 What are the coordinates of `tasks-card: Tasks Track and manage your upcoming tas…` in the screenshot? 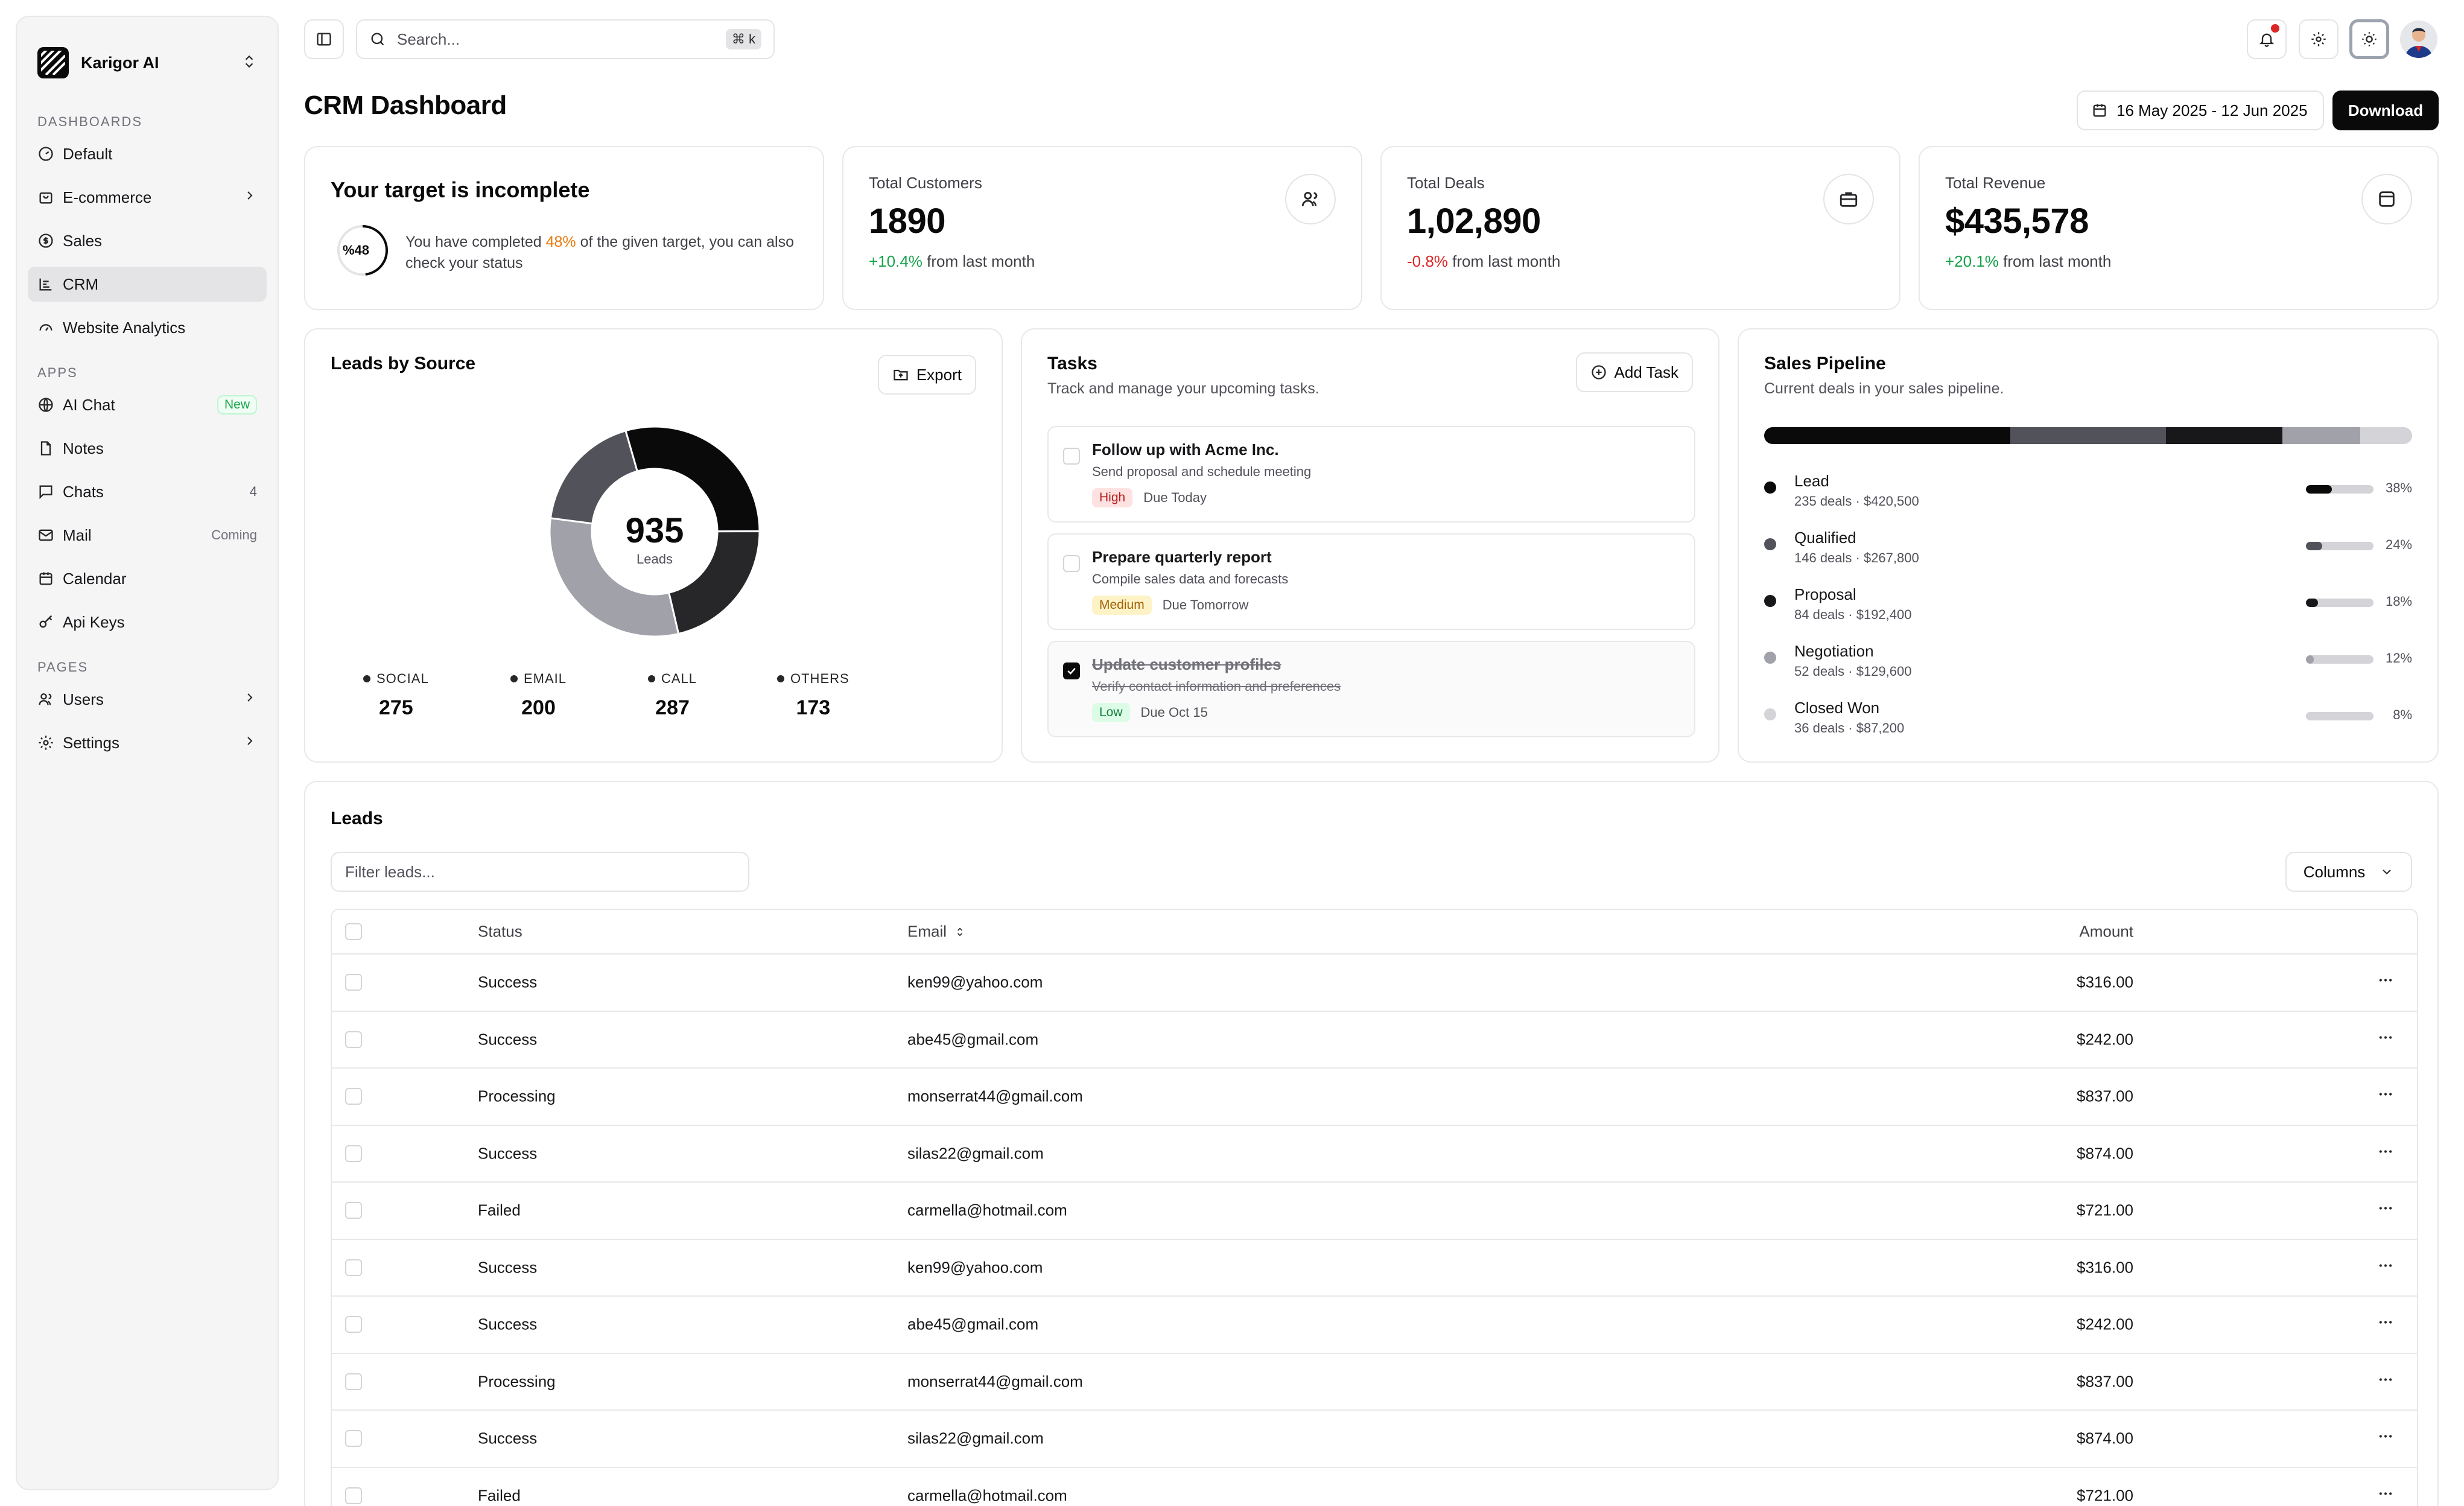 It's located at (1370, 545).